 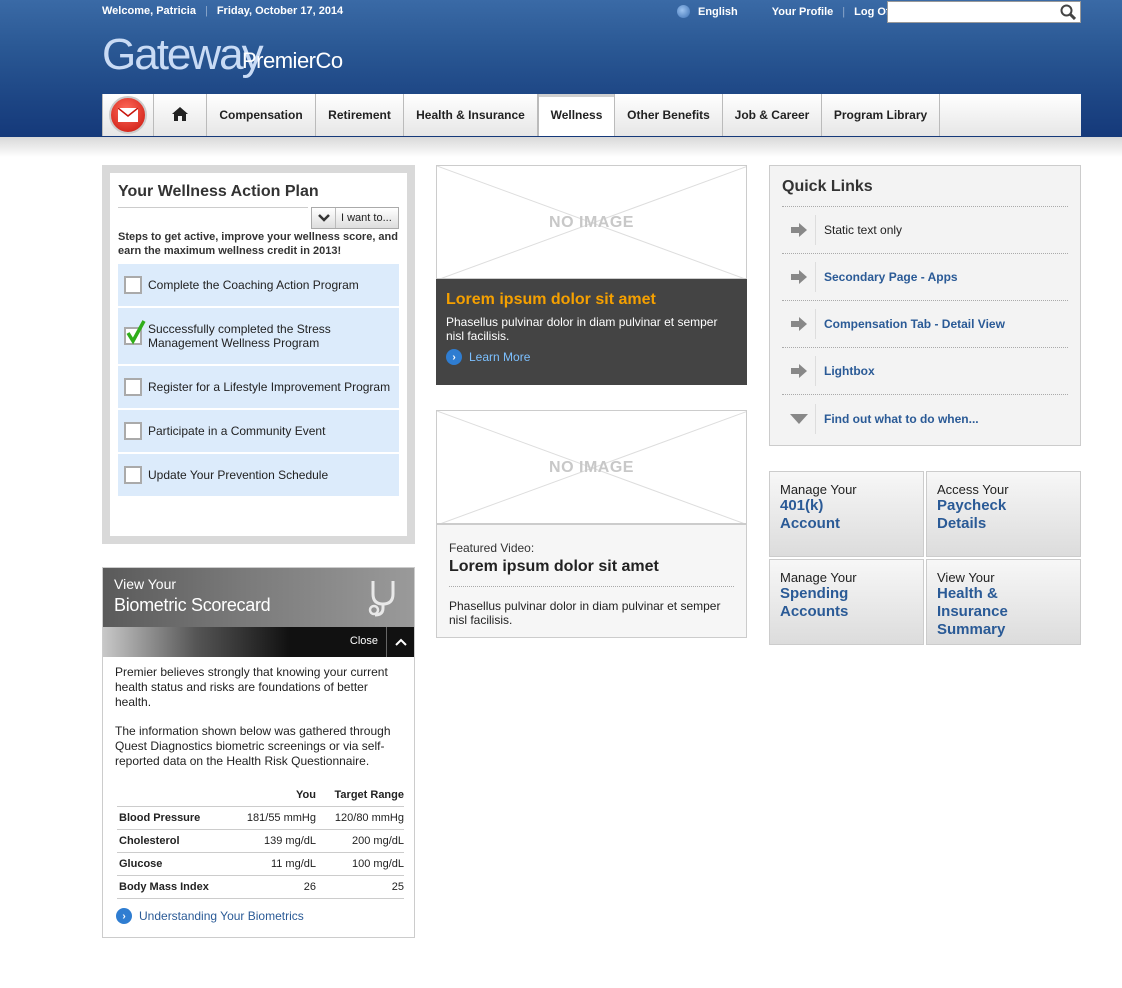 I want to click on table-row: Blood Pressure 181/55 mmHg 120/80 mmHg, so click(x=260, y=818).